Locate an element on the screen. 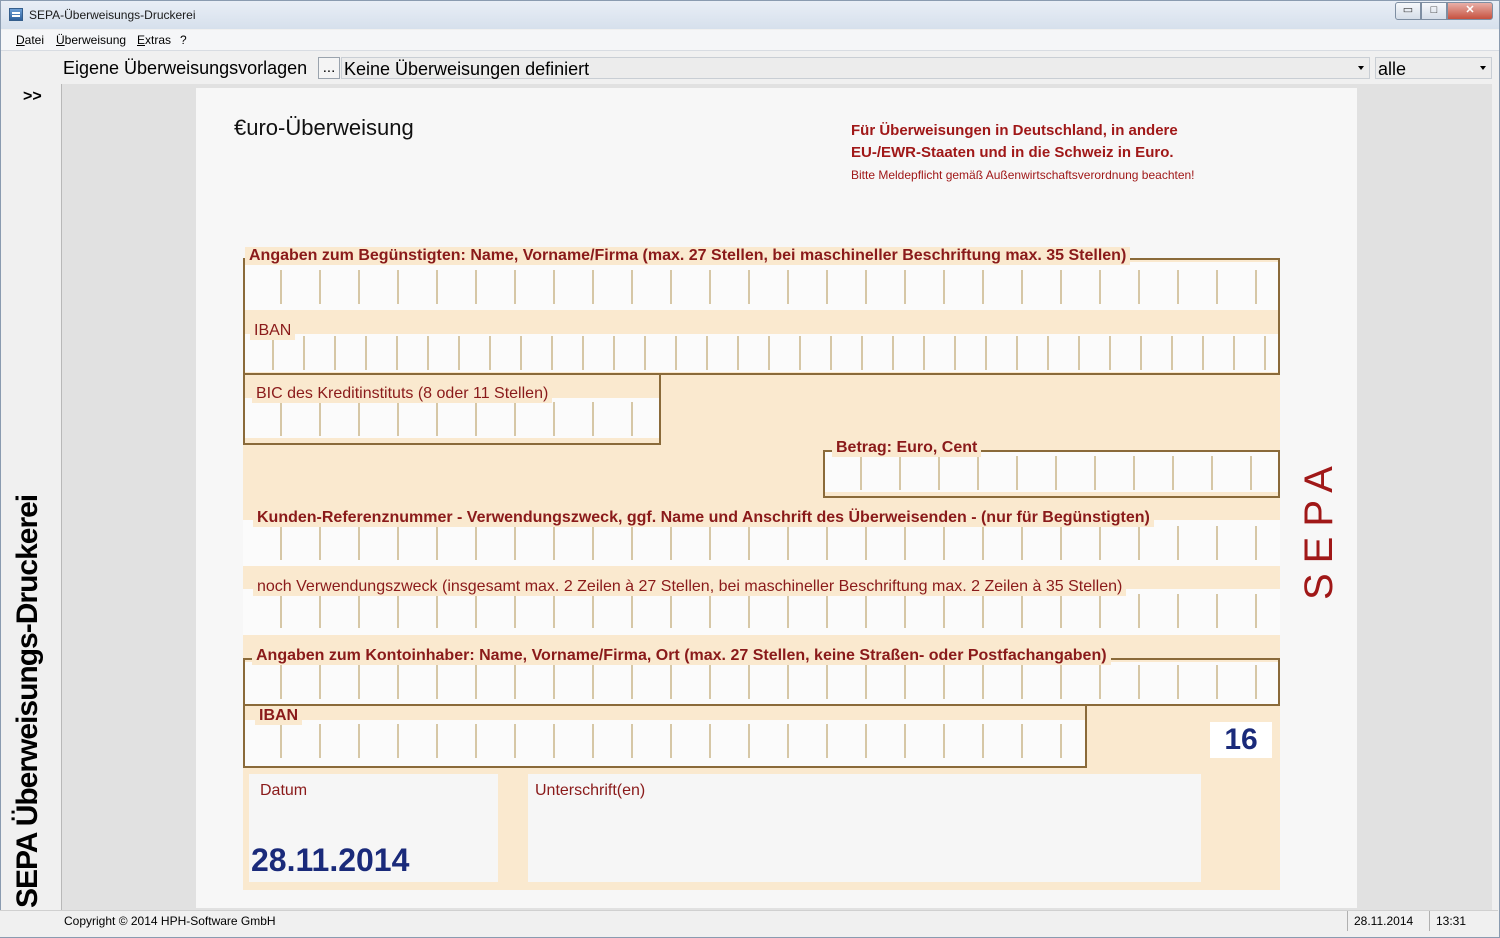 The width and height of the screenshot is (1500, 938). signature-label: Unterschrift(en) is located at coordinates (590, 790).